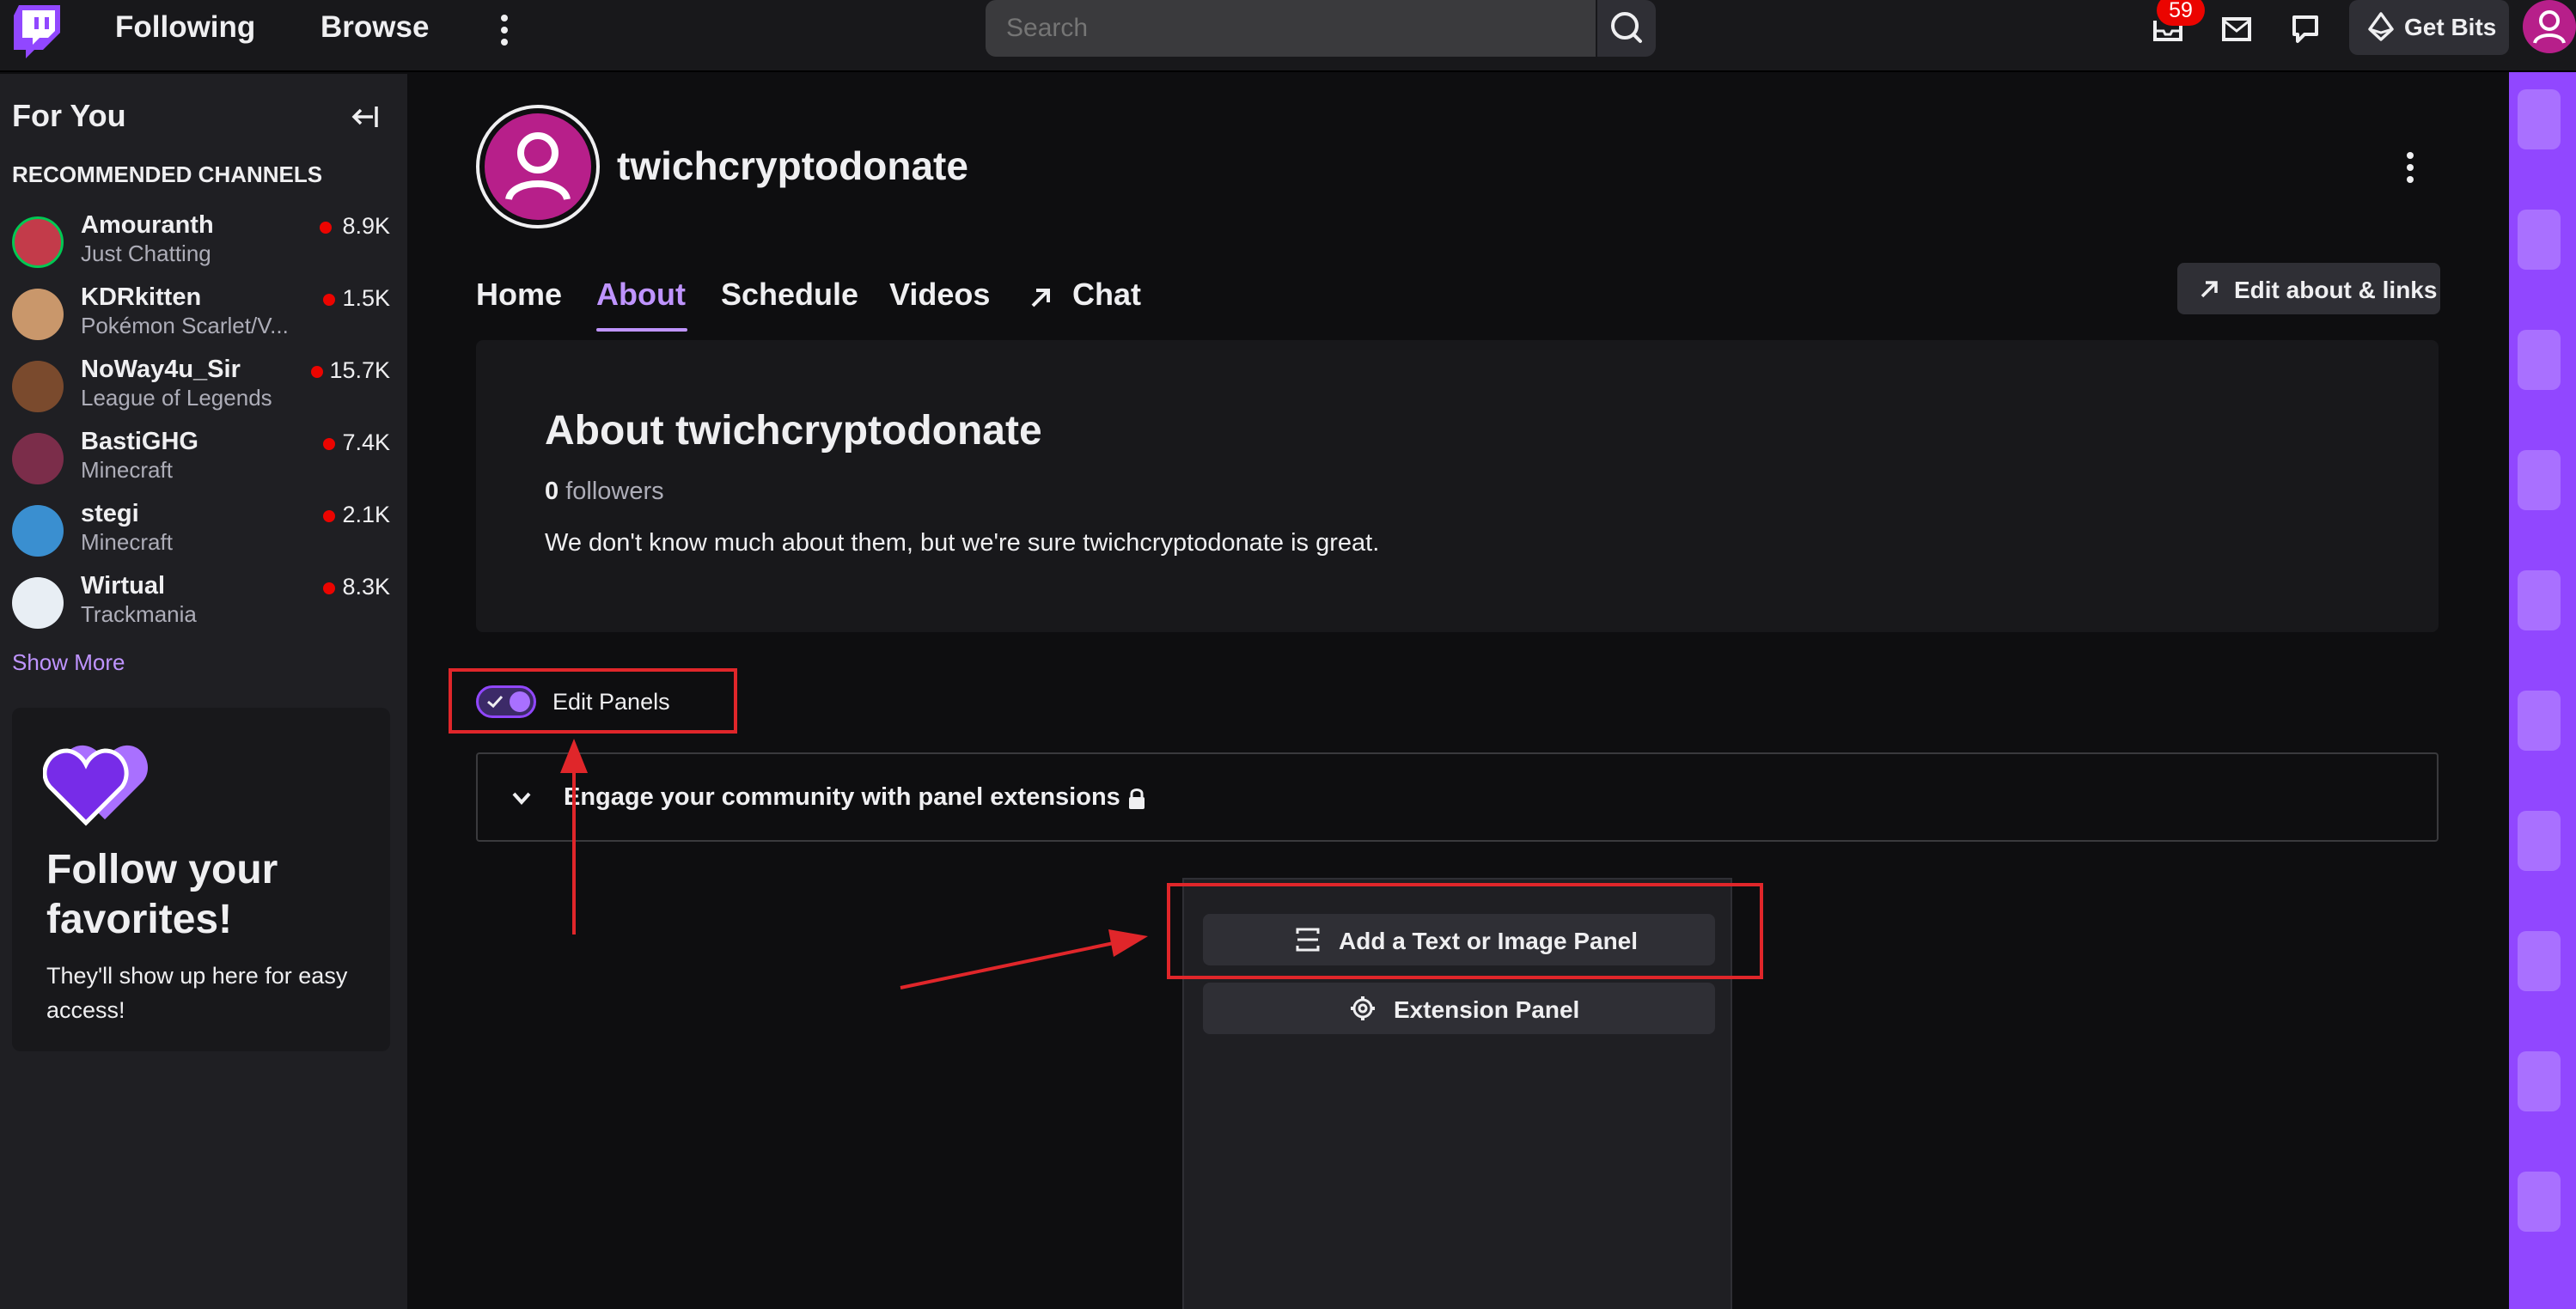 Image resolution: width=2576 pixels, height=1309 pixels. Describe the element at coordinates (2336, 290) in the screenshot. I see `edit-about-links-label: Edit about & links` at that location.